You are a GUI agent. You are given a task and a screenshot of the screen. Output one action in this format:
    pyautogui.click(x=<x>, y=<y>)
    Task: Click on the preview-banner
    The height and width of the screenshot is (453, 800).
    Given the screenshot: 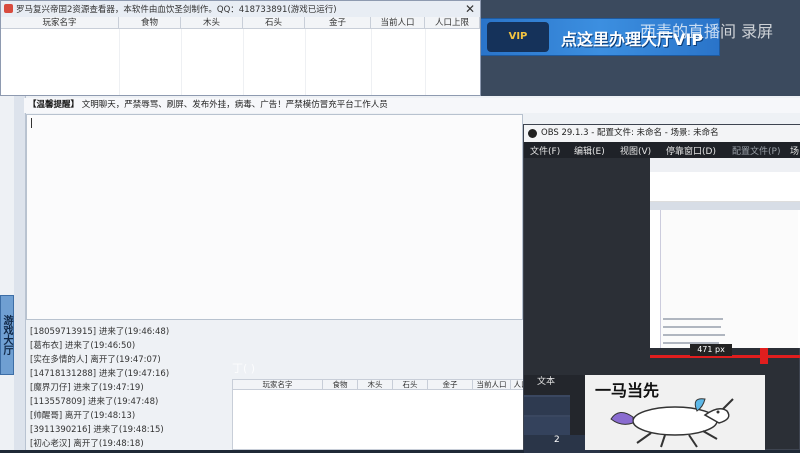 What is the action you would take?
    pyautogui.click(x=725, y=206)
    